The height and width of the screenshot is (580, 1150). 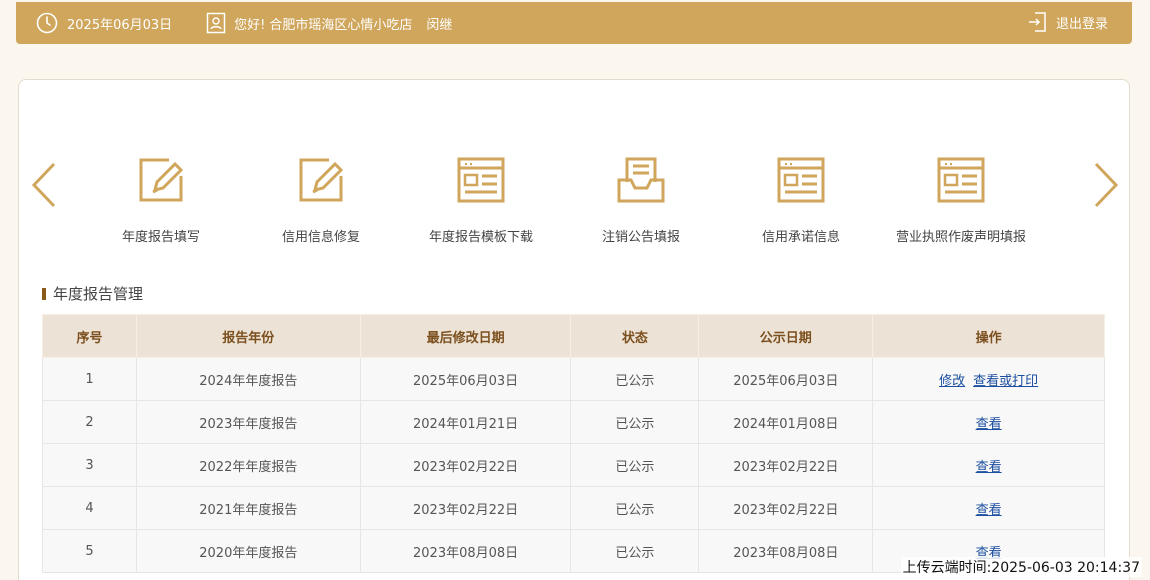 I want to click on column-header-actions: 操作, so click(x=988, y=336).